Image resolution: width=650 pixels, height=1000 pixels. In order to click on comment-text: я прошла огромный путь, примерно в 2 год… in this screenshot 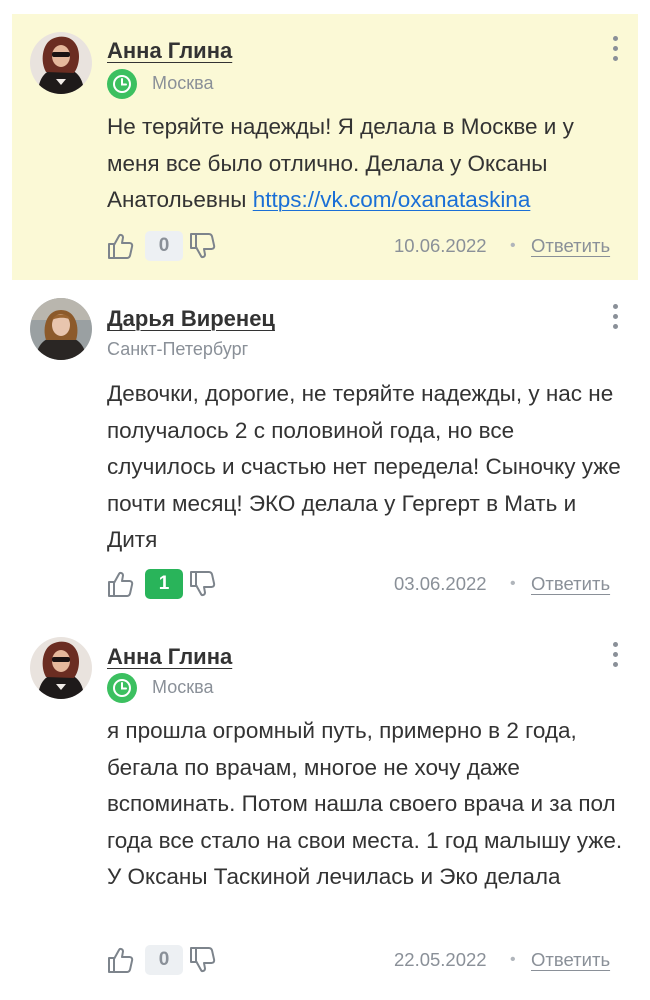, I will do `click(365, 803)`.